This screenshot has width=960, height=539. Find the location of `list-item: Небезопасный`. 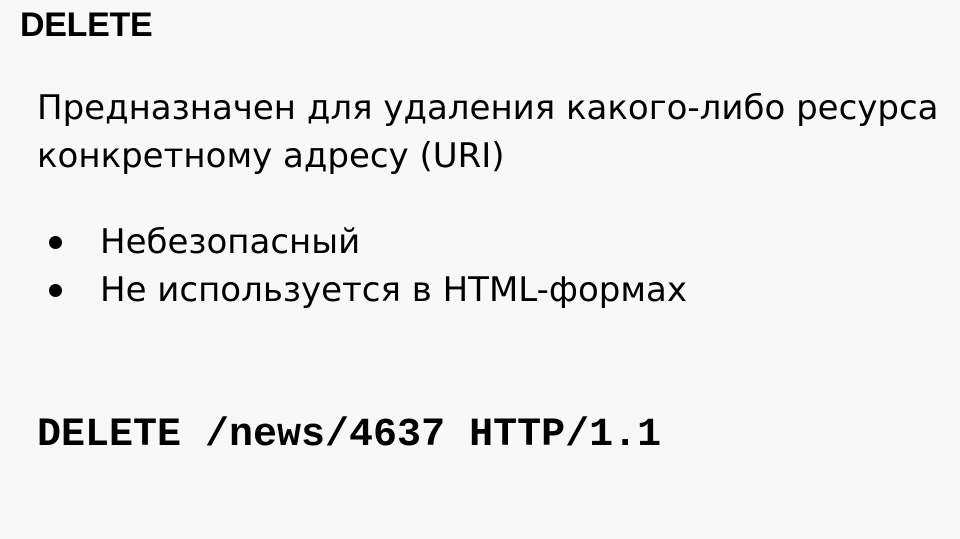

list-item: Небезопасный is located at coordinates (362, 242).